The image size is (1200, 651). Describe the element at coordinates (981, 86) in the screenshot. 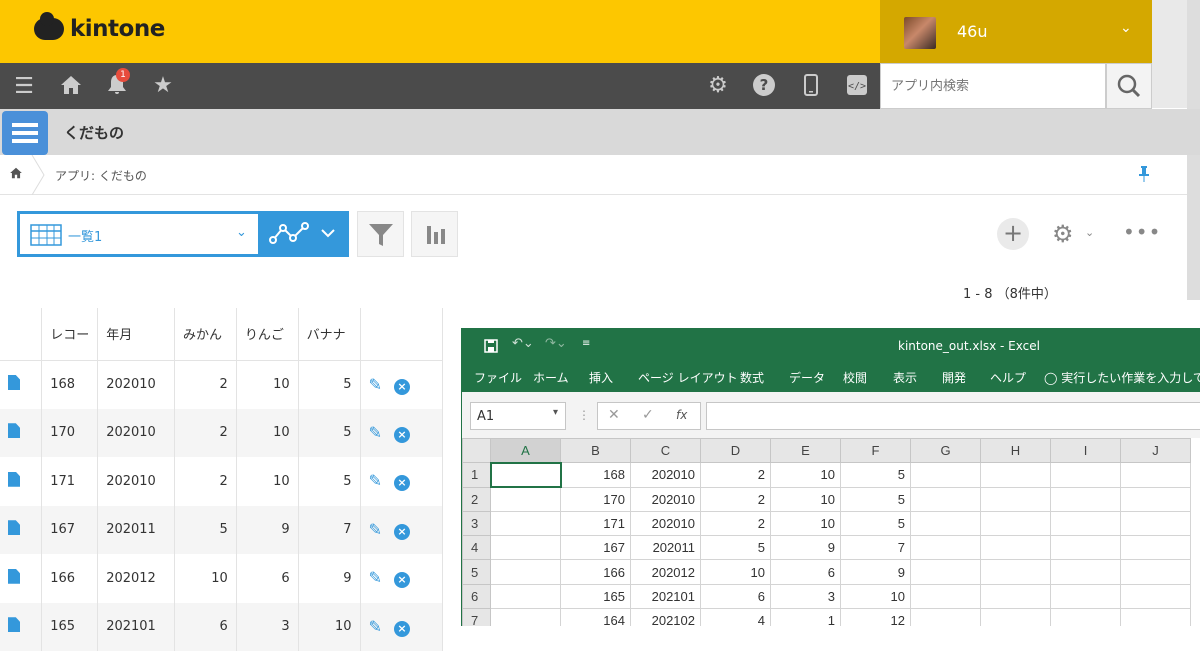

I see `search-input` at that location.